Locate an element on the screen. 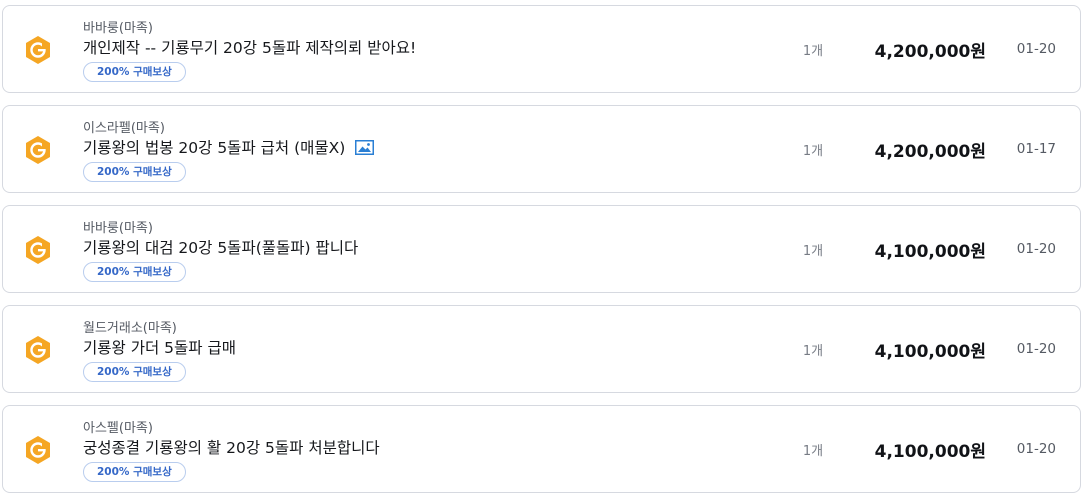 This screenshot has width=1086, height=504. listing-title: 기룡왕 가더 5돌파 급매 is located at coordinates (159, 347).